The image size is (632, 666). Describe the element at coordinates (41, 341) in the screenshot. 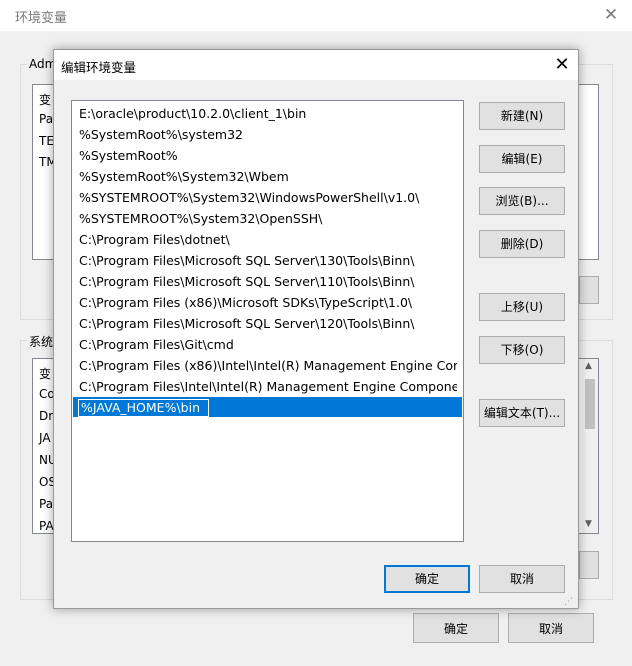

I see `system-vars-label: 系统` at that location.